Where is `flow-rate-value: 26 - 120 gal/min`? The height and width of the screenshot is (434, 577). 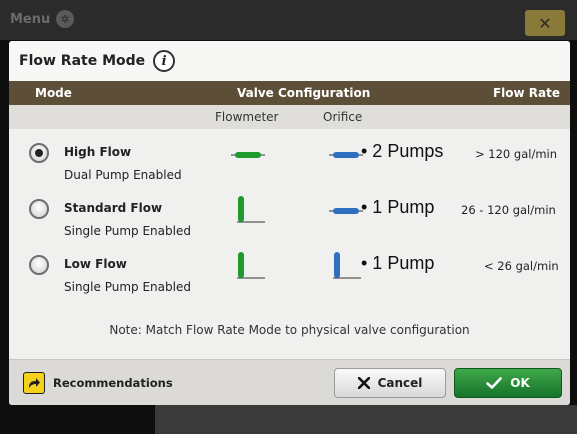 flow-rate-value: 26 - 120 gal/min is located at coordinates (508, 210).